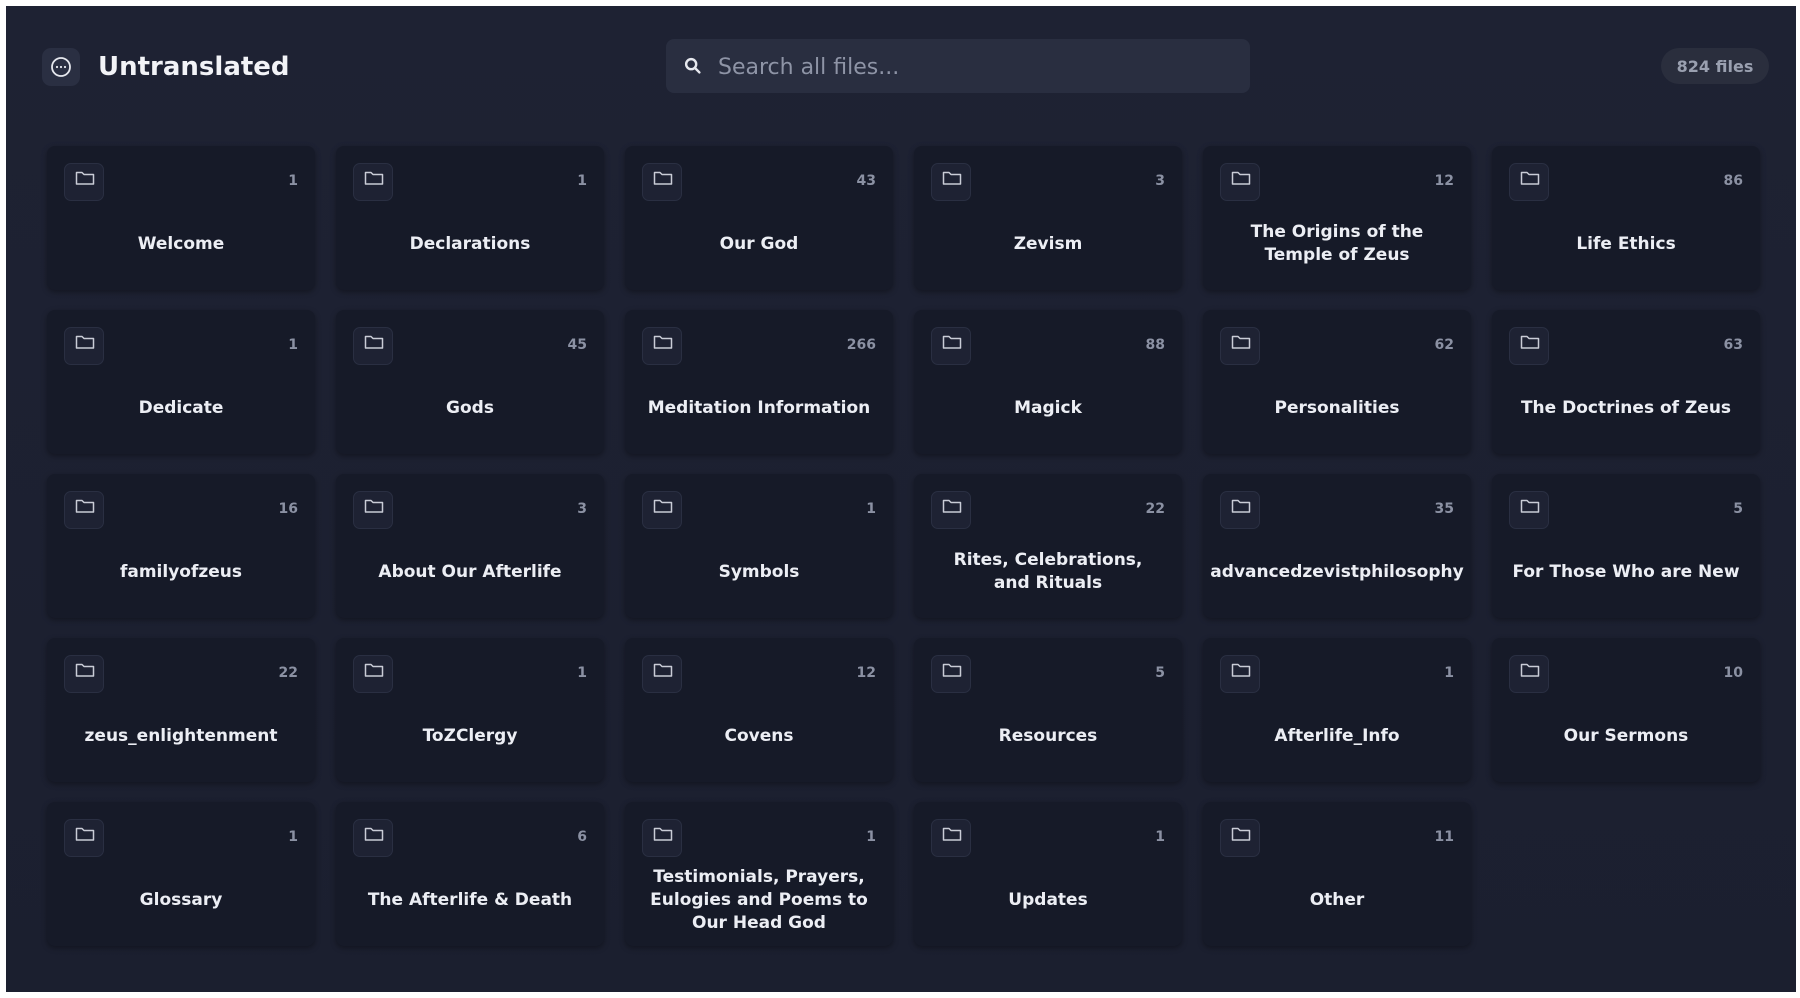 This screenshot has height=998, width=1800. Describe the element at coordinates (470, 735) in the screenshot. I see `folder-name: ToZClergy` at that location.